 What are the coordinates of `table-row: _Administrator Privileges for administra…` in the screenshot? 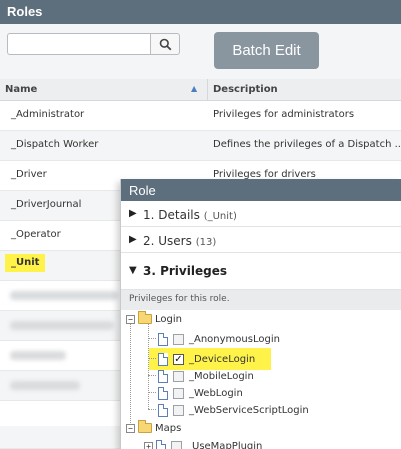 It's located at (200, 116).